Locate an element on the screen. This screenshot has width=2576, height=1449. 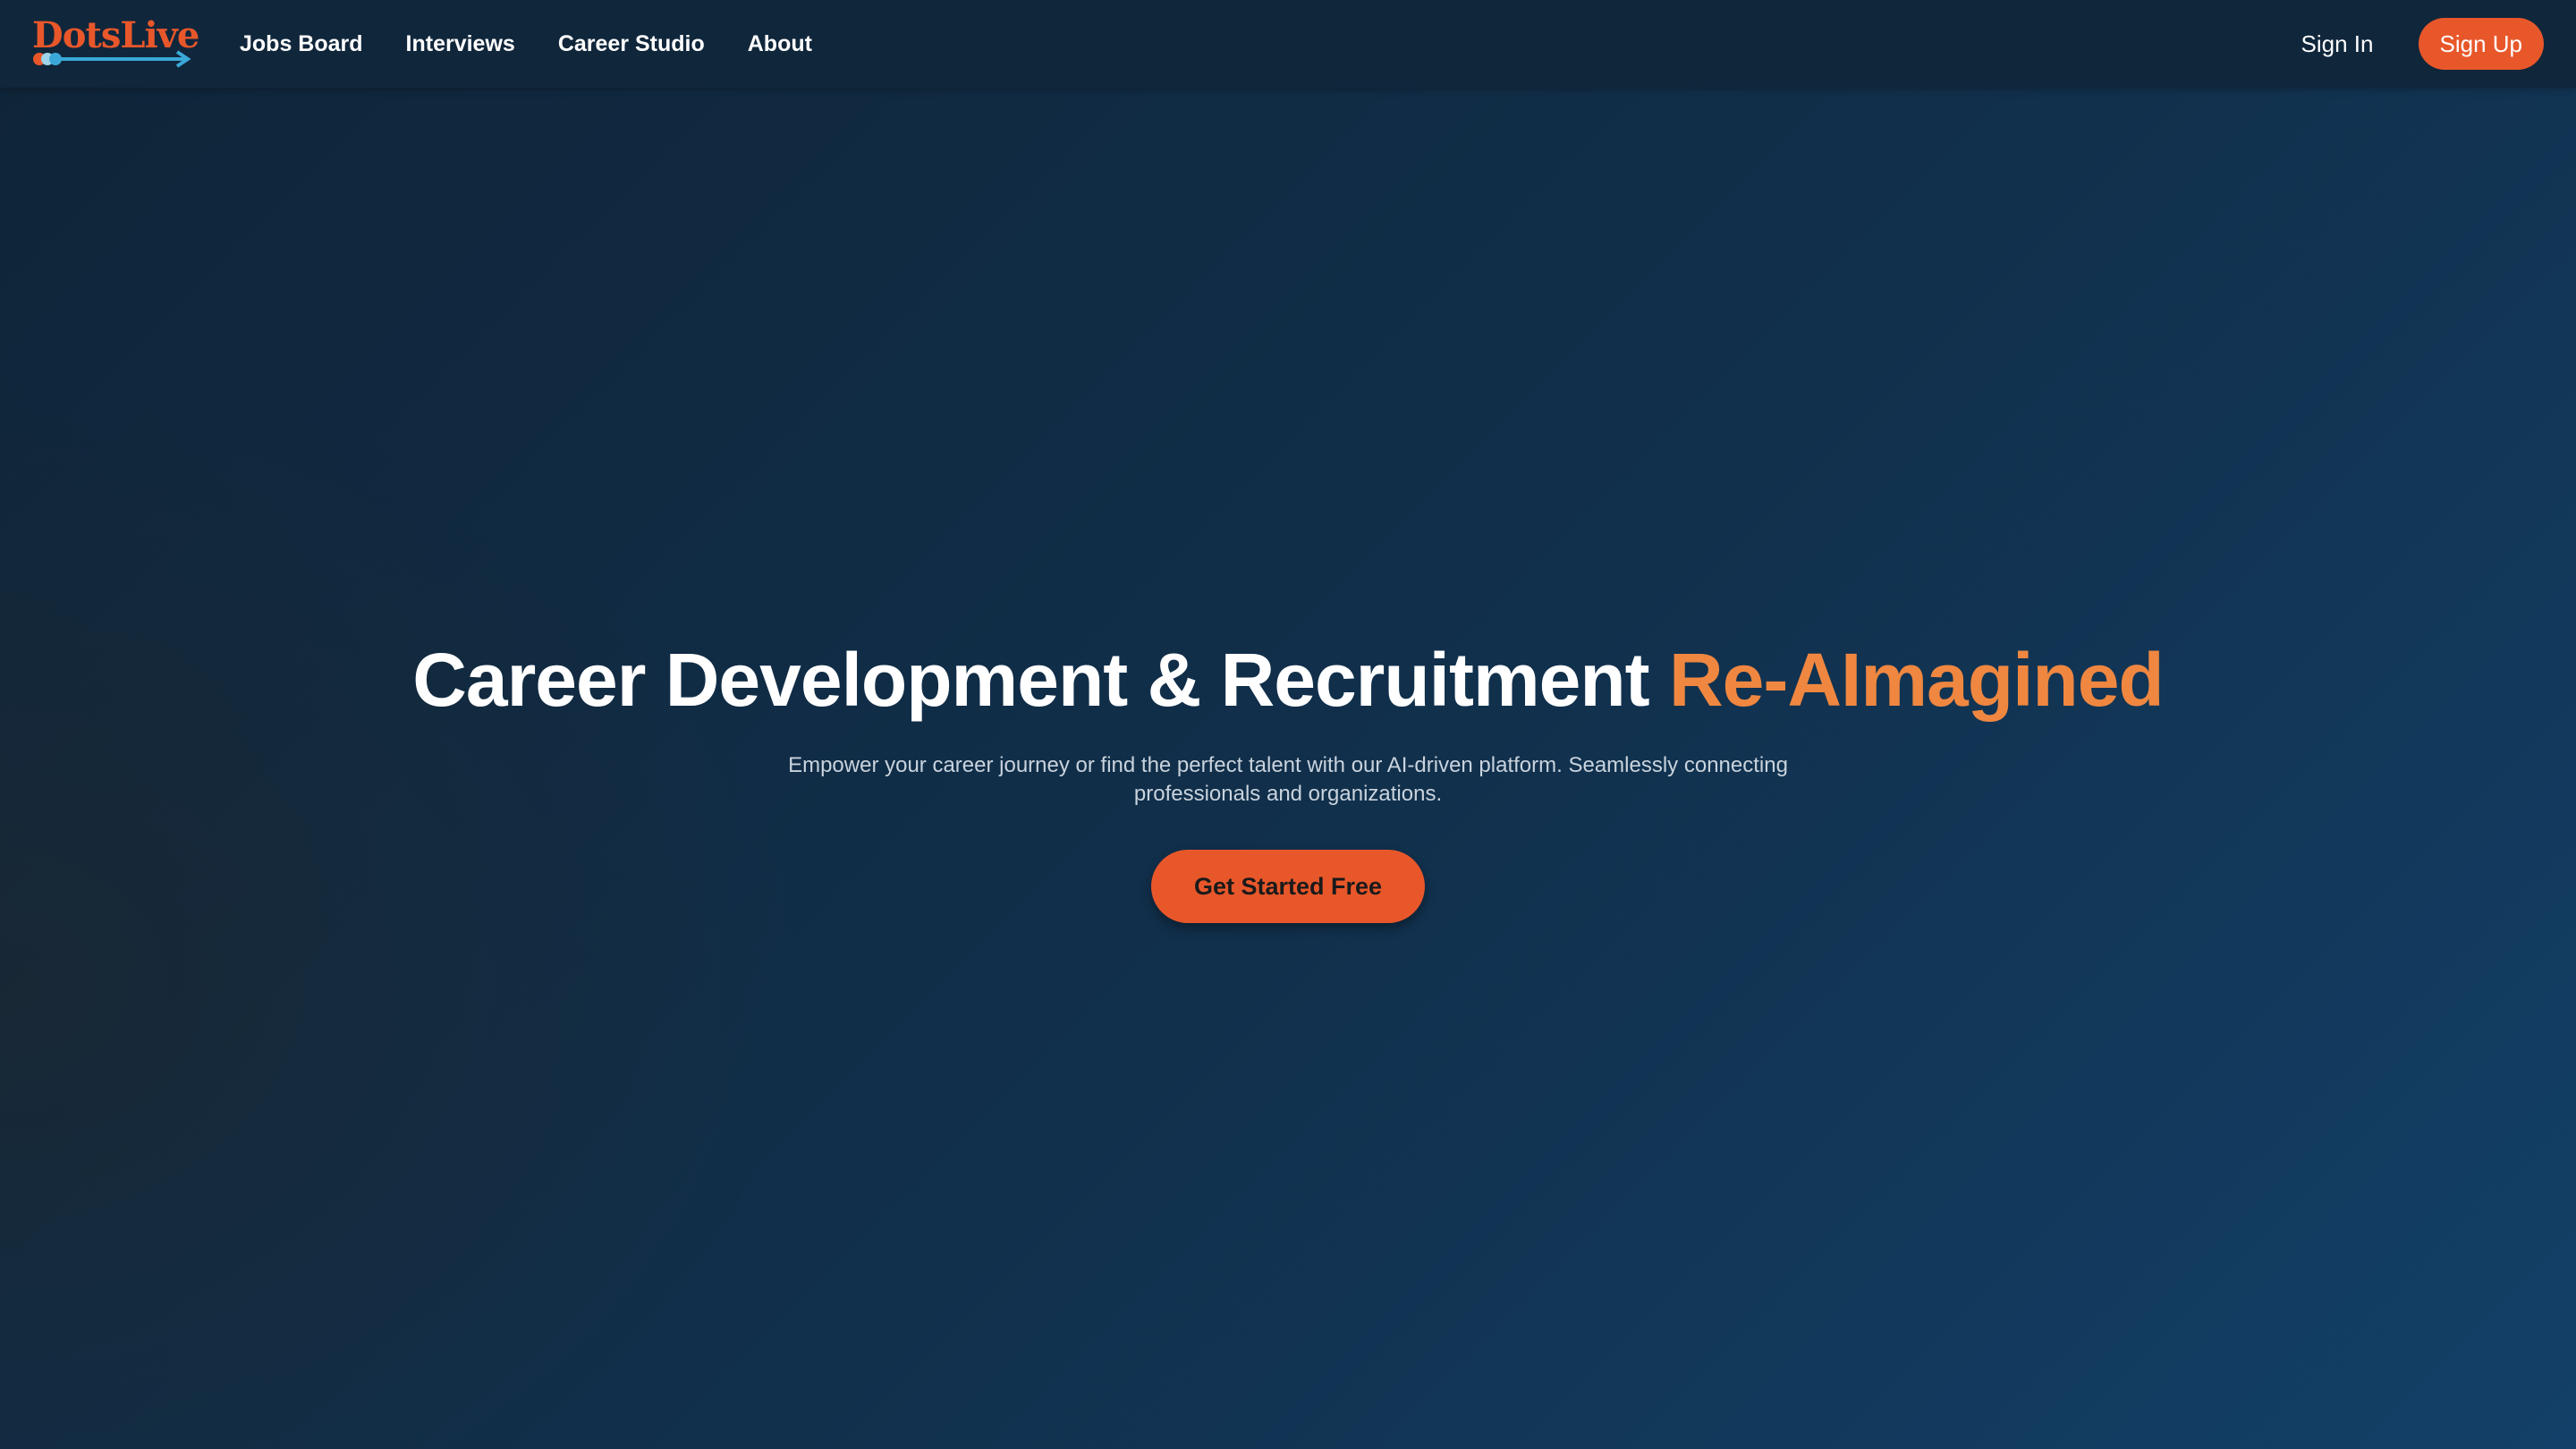
dotslive-logo: DotsLive is located at coordinates (115, 43).